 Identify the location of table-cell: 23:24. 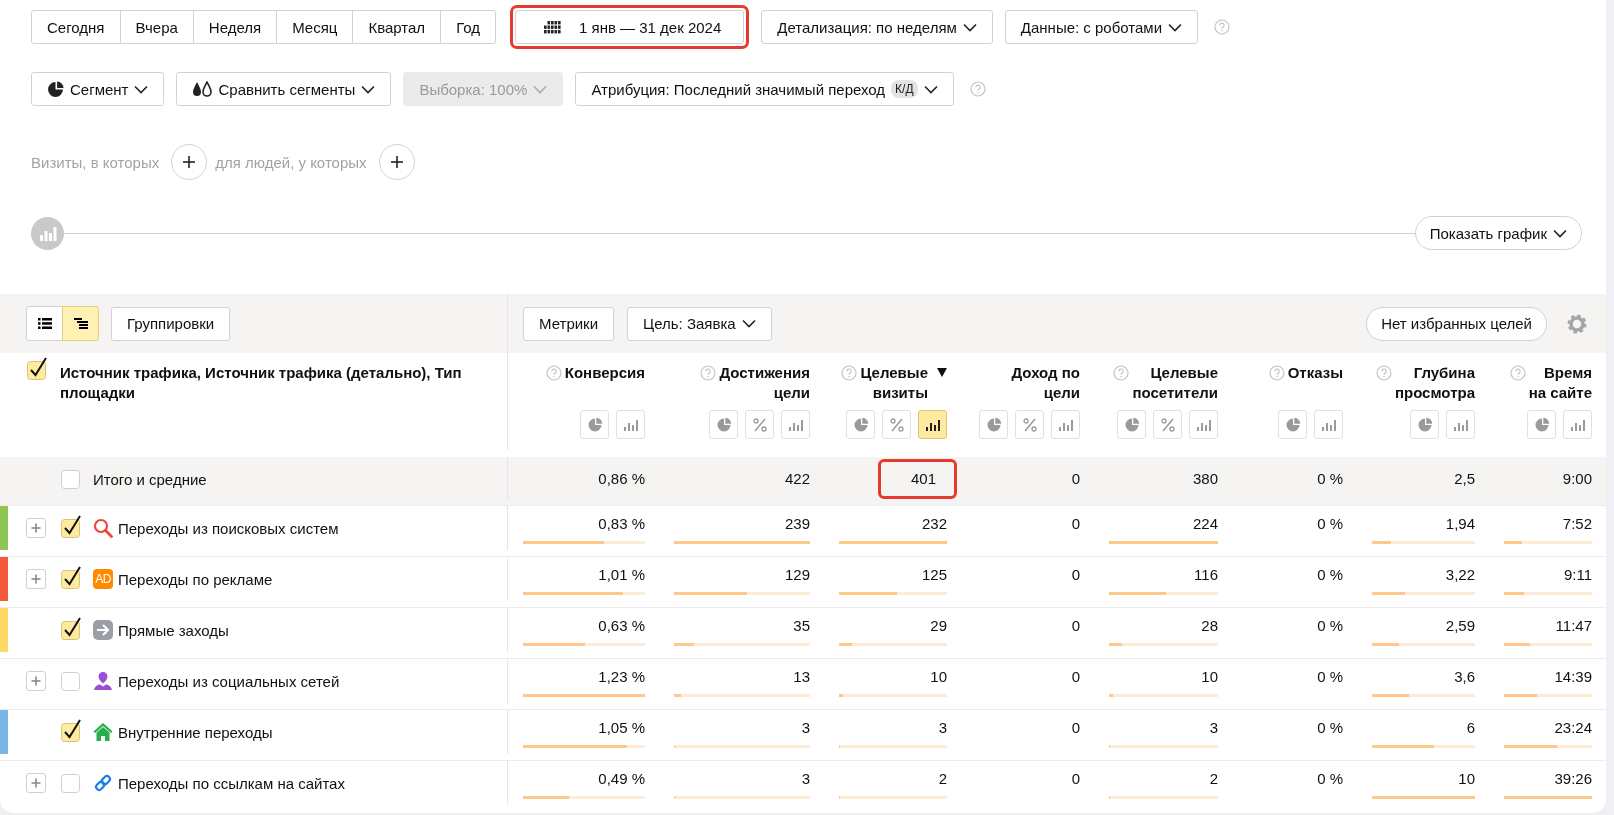
(1573, 728).